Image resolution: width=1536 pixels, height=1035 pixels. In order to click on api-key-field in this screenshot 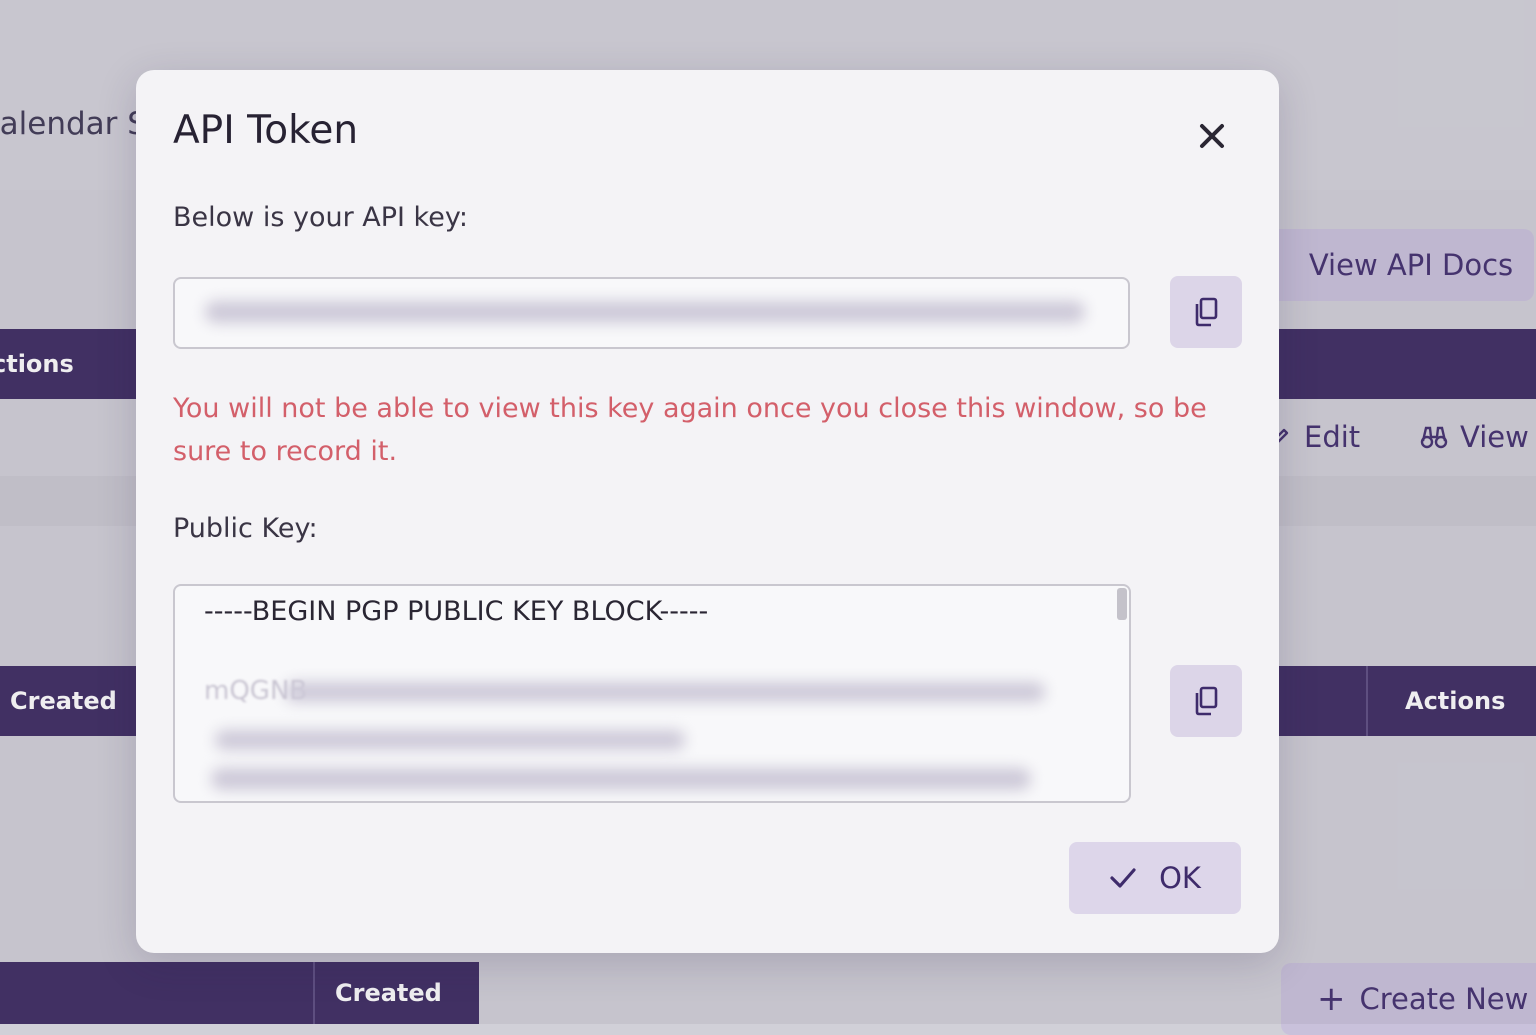, I will do `click(651, 313)`.